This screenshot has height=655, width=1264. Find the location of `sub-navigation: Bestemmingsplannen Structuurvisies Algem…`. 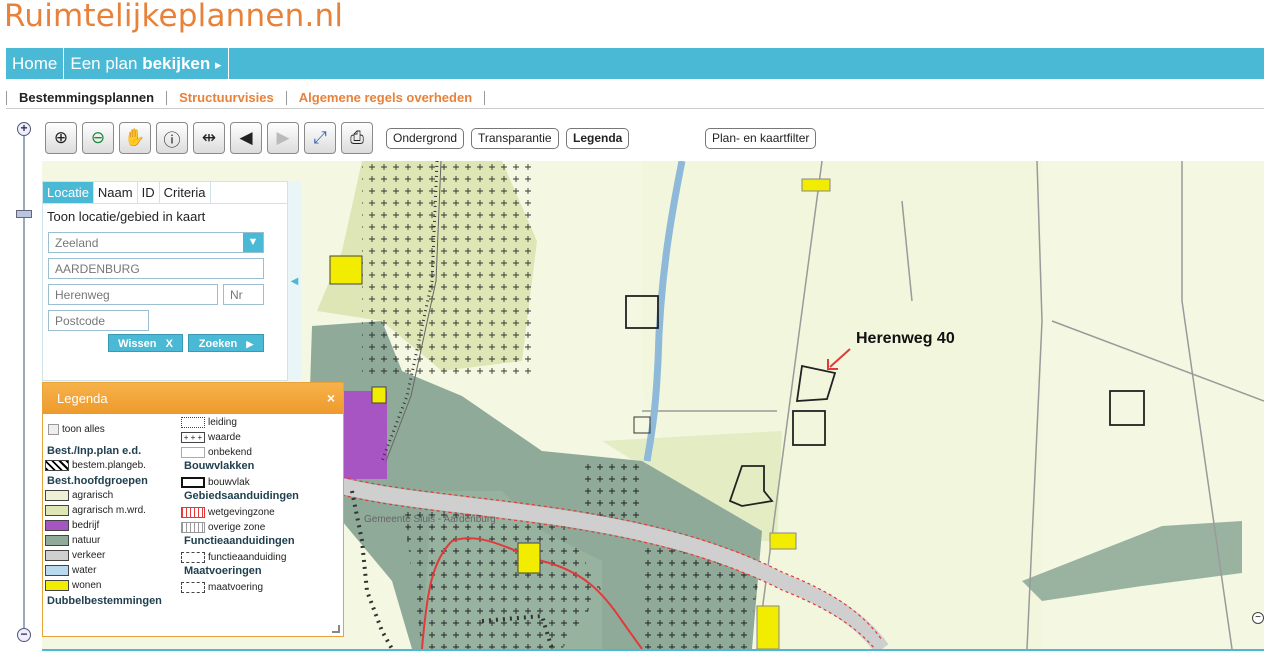

sub-navigation: Bestemmingsplannen Structuurvisies Algem… is located at coordinates (635, 98).